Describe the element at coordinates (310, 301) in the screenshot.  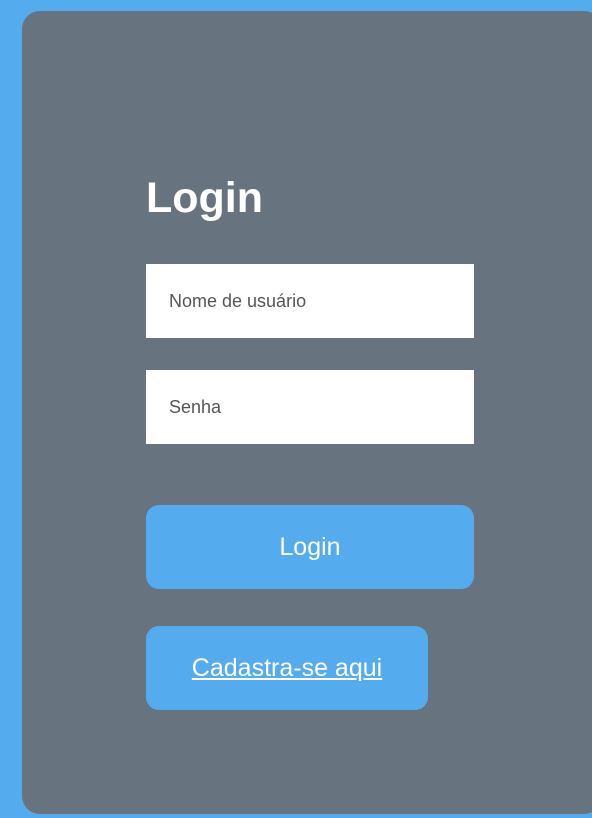
I see `username-input` at that location.